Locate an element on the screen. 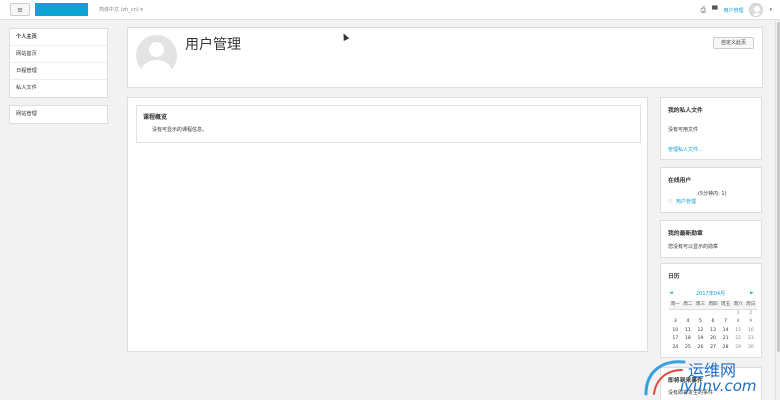 The image size is (780, 400). calendar-day: 13 is located at coordinates (713, 331).